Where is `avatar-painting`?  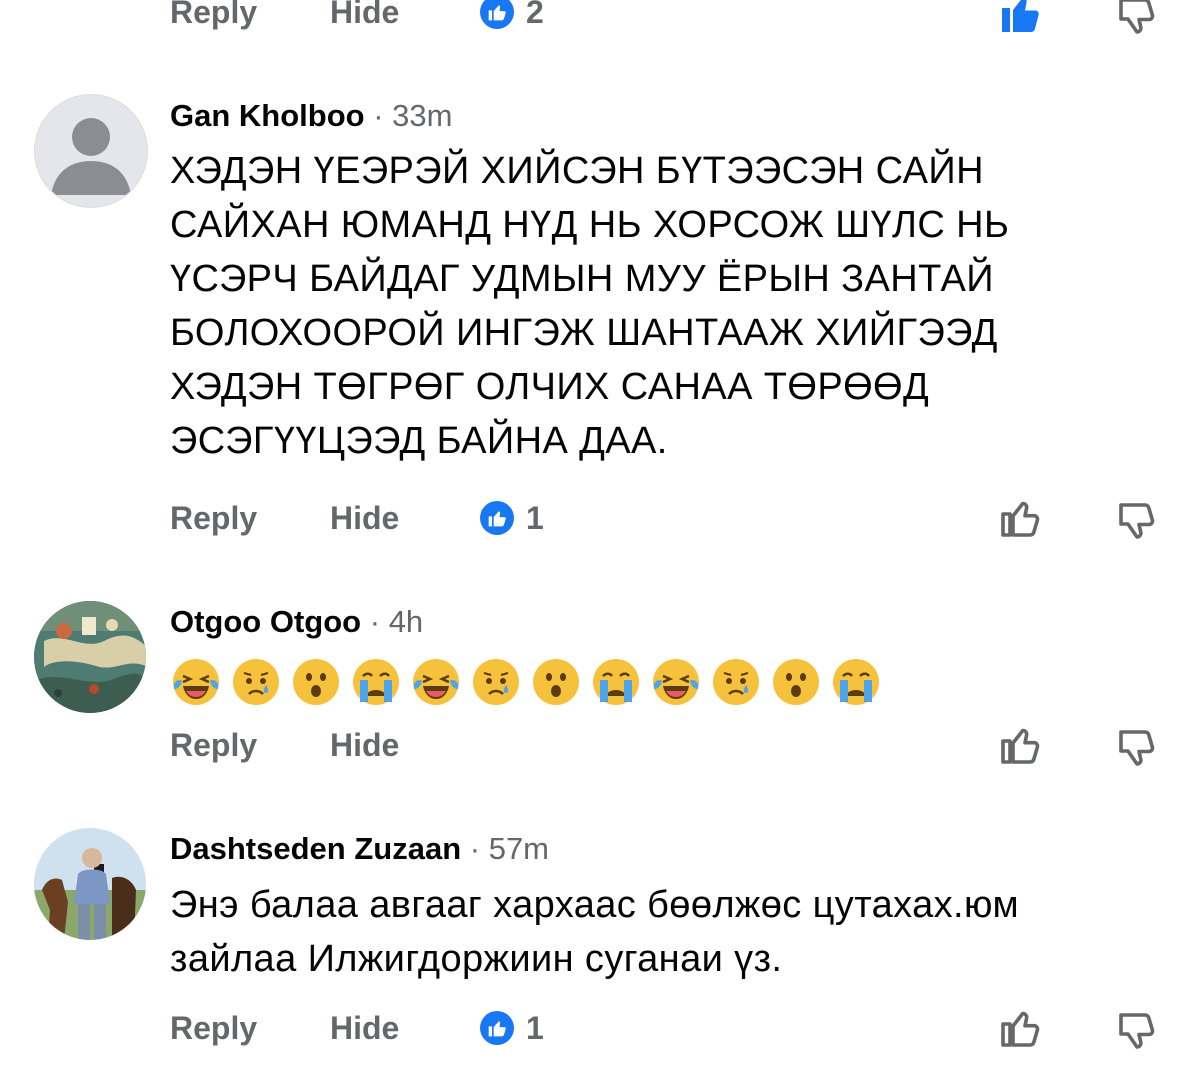 avatar-painting is located at coordinates (90, 657).